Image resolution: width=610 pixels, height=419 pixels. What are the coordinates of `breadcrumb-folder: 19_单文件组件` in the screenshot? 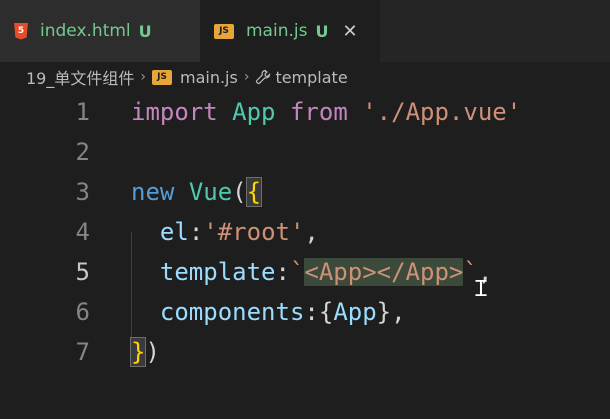 It's located at (80, 77).